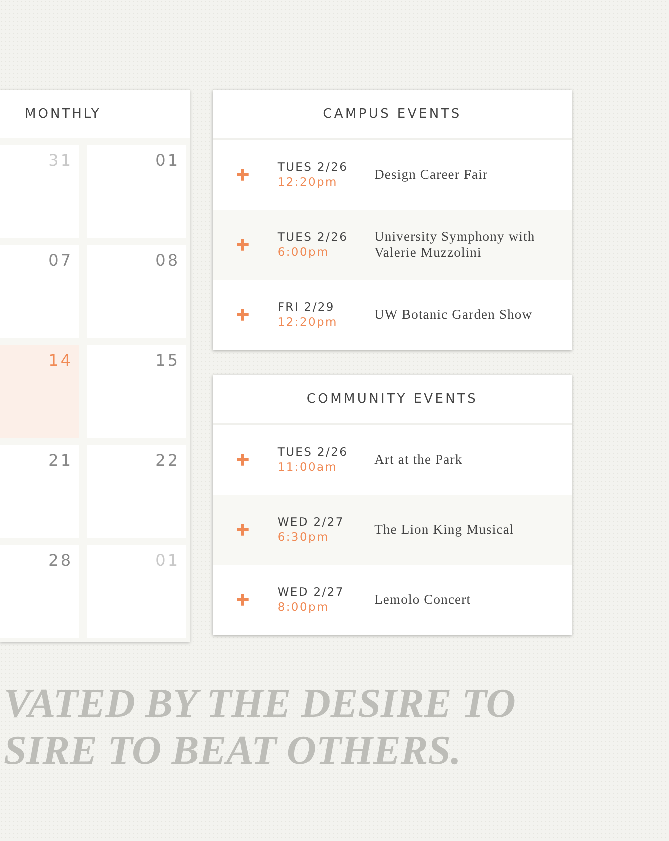  I want to click on calendar-day: 15, so click(136, 391).